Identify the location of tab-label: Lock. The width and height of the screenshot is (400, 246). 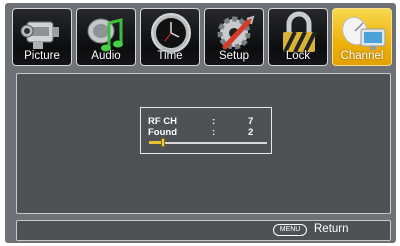
(298, 56).